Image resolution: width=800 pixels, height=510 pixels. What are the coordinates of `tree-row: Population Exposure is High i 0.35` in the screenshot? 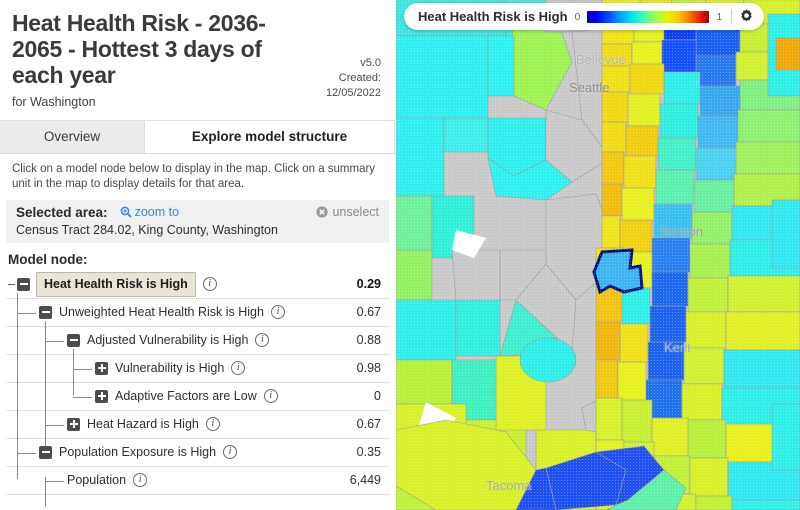 It's located at (197, 453).